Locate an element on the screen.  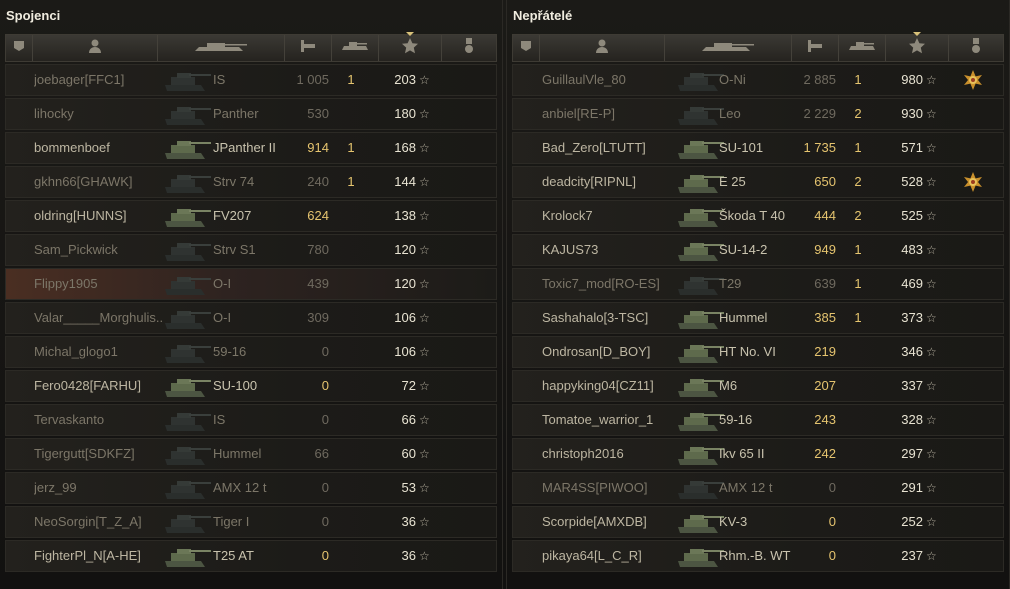
vehicle-name: O-I is located at coordinates (222, 317).